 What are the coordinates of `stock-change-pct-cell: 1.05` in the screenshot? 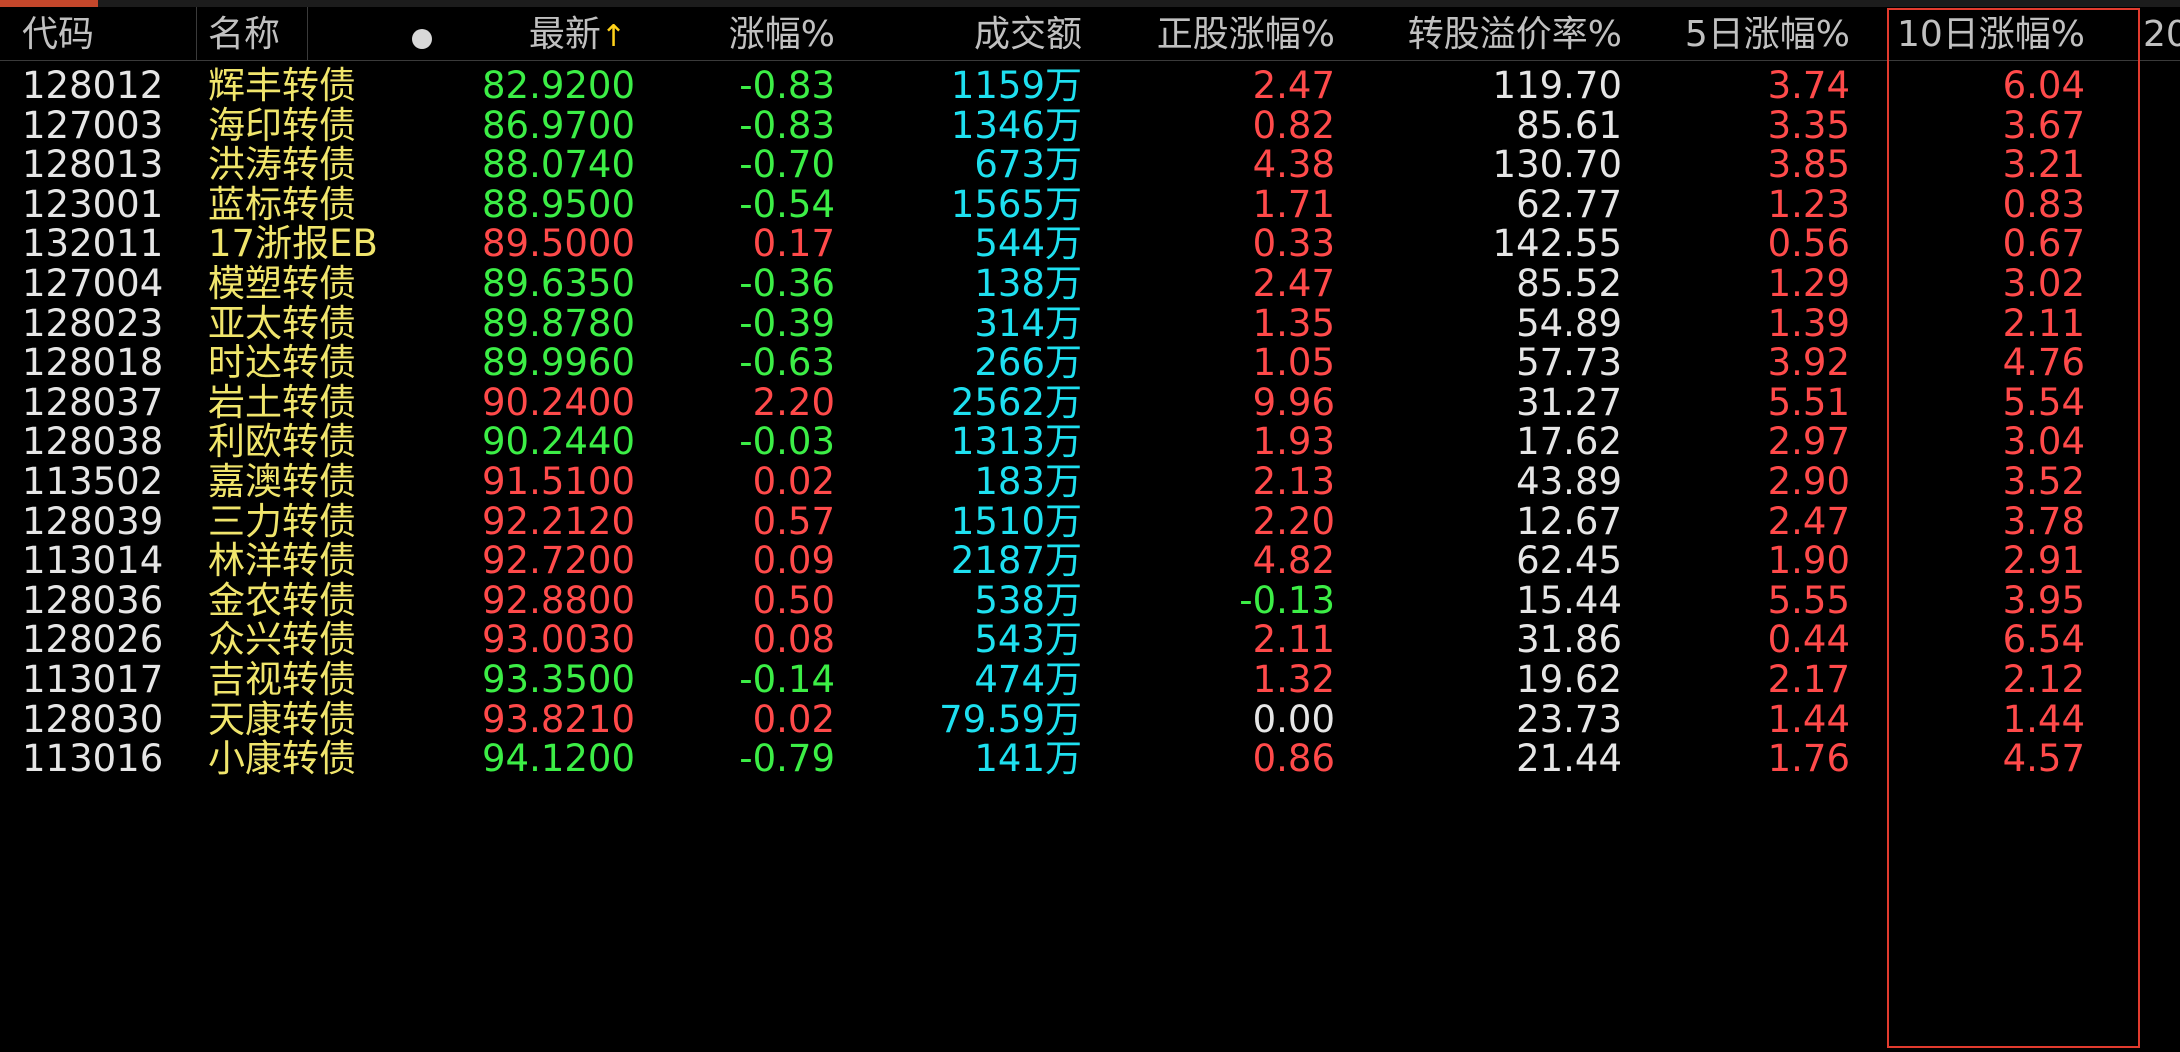 It's located at (1293, 363).